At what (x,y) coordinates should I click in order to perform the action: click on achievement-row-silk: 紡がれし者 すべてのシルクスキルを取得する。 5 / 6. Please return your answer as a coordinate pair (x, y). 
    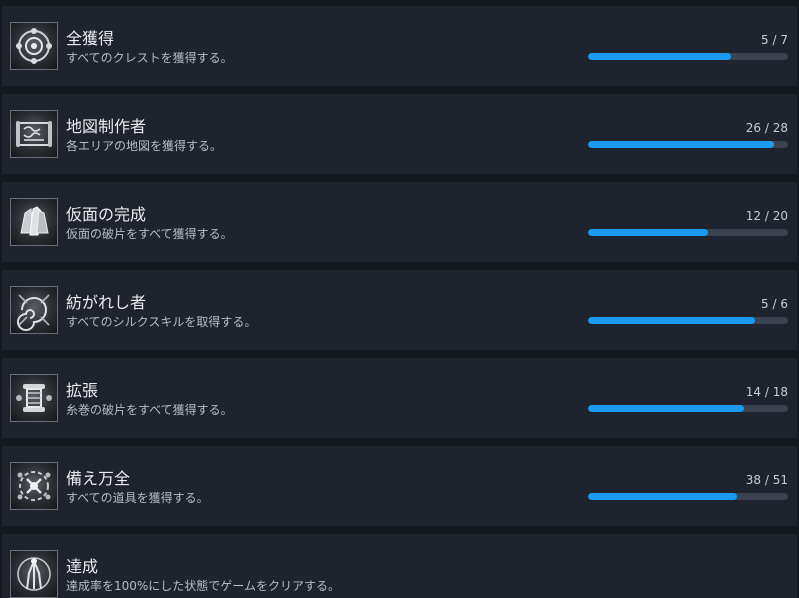
    Looking at the image, I should click on (399, 310).